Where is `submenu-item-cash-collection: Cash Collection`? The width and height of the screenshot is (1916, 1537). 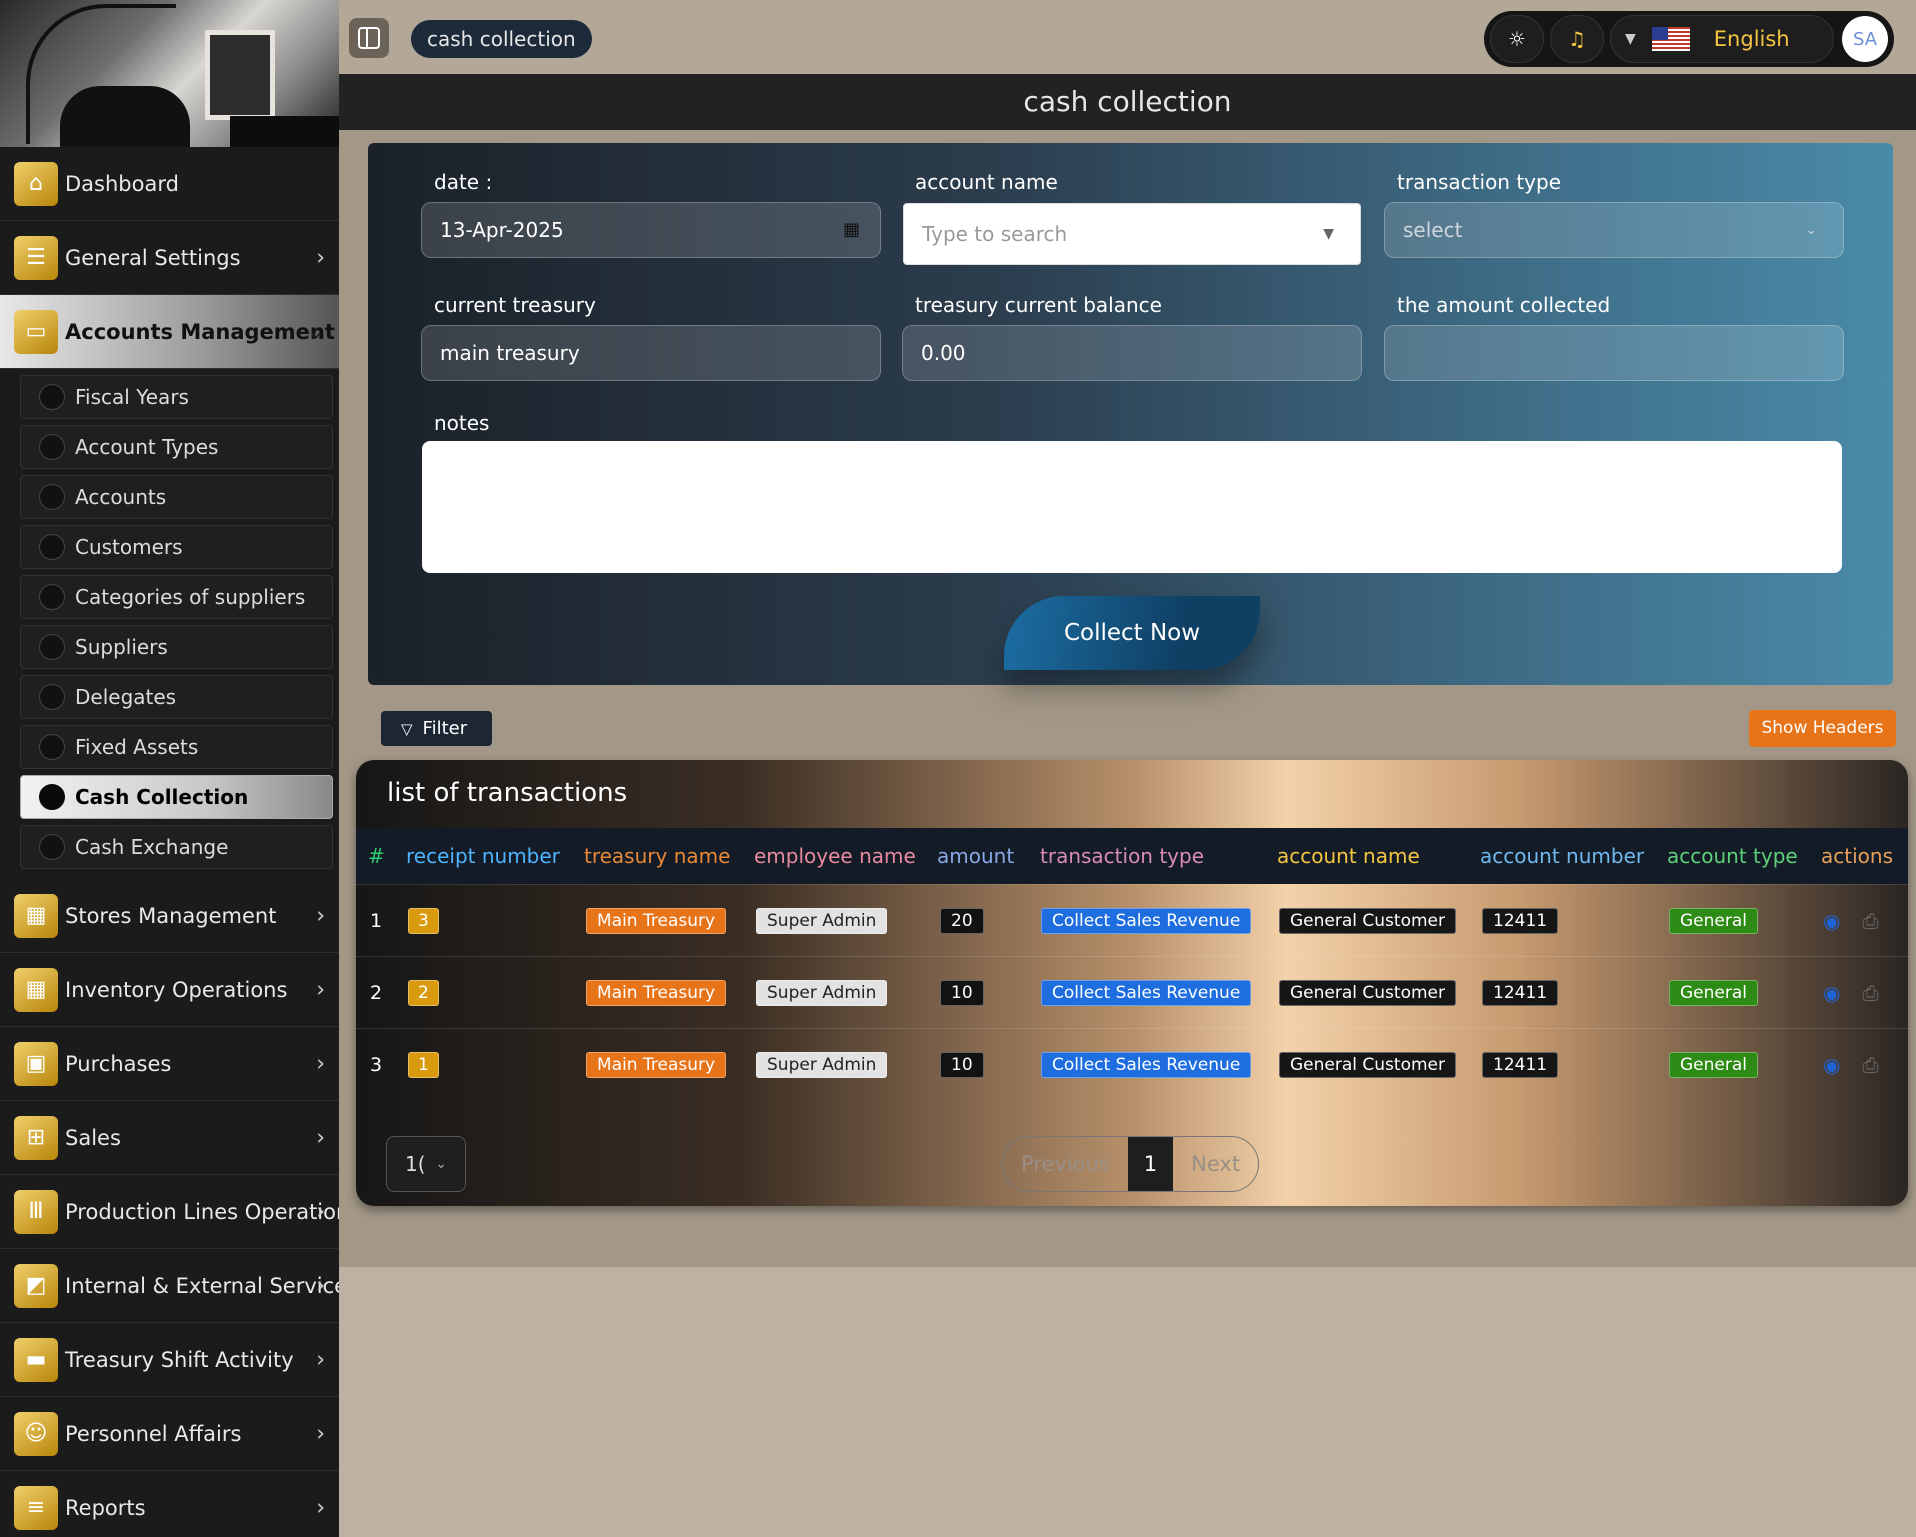
submenu-item-cash-collection: Cash Collection is located at coordinates (176, 797).